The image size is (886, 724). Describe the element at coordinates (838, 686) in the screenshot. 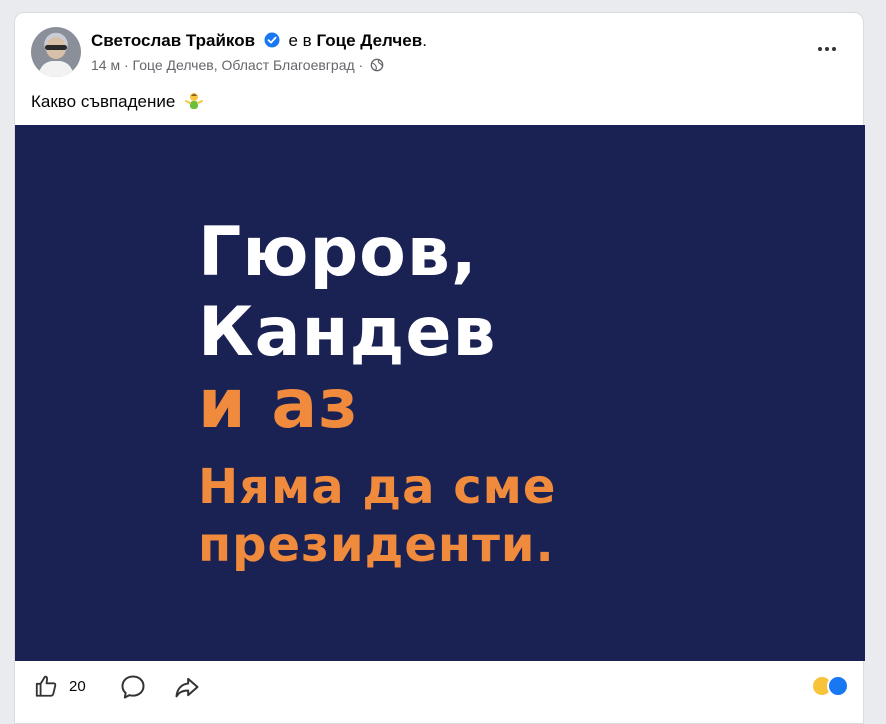

I see `like-reaction-icon` at that location.